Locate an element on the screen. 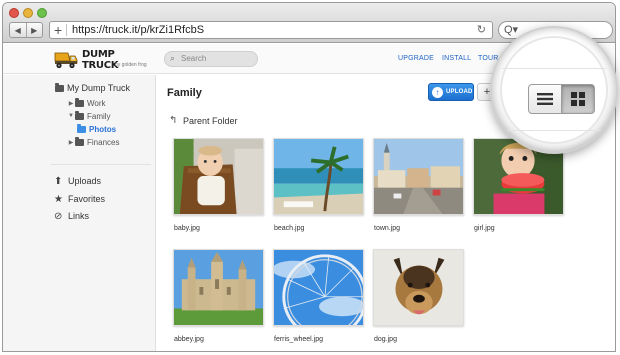 The image size is (620, 355). up-arrow-icon: ↰ is located at coordinates (173, 120).